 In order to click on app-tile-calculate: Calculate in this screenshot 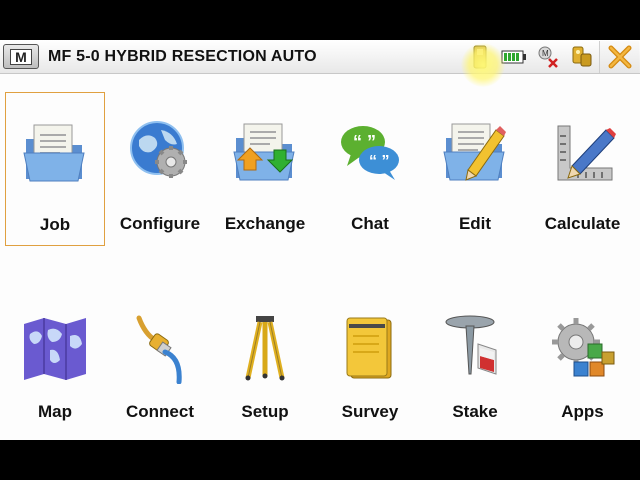, I will do `click(582, 169)`.